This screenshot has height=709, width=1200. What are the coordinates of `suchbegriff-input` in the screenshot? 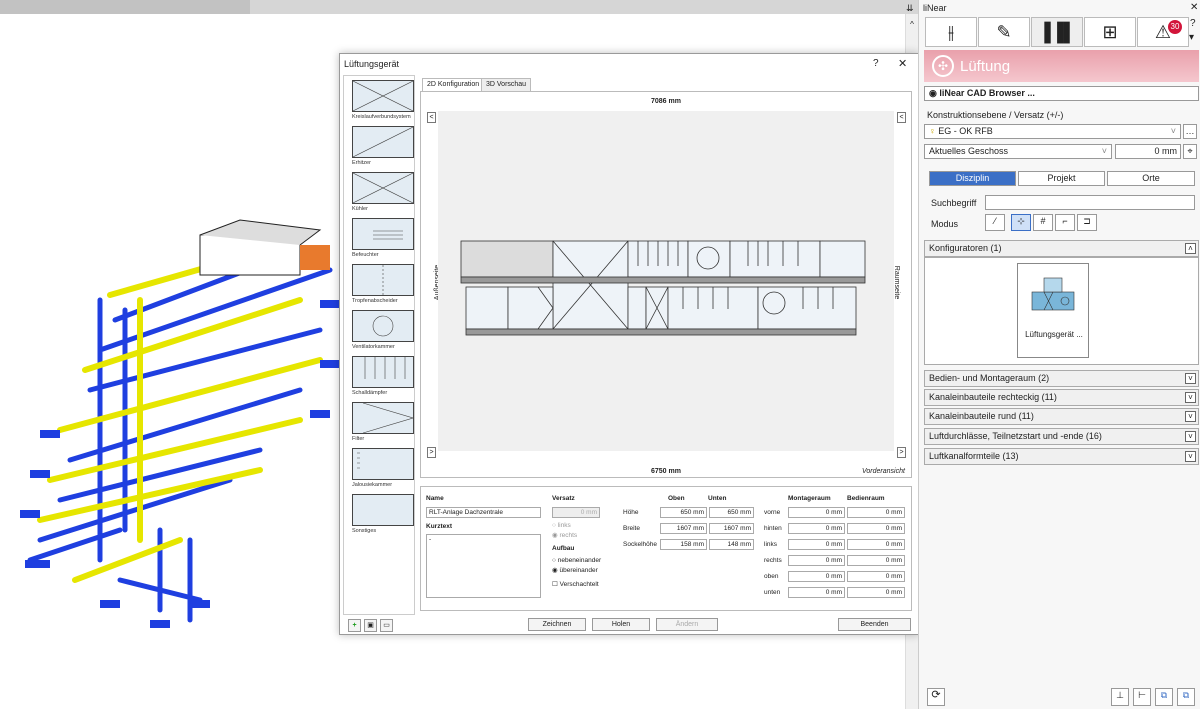 It's located at (1090, 202).